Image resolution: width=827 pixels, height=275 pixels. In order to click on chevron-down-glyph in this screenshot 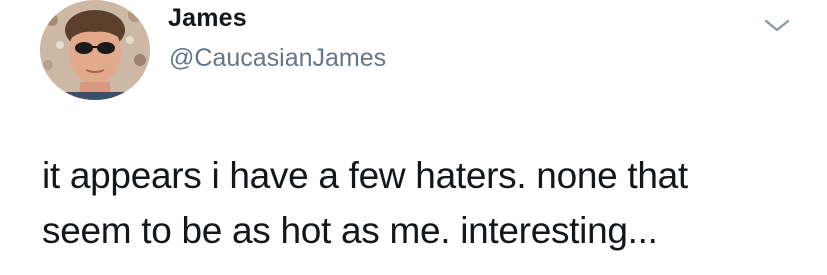, I will do `click(777, 25)`.